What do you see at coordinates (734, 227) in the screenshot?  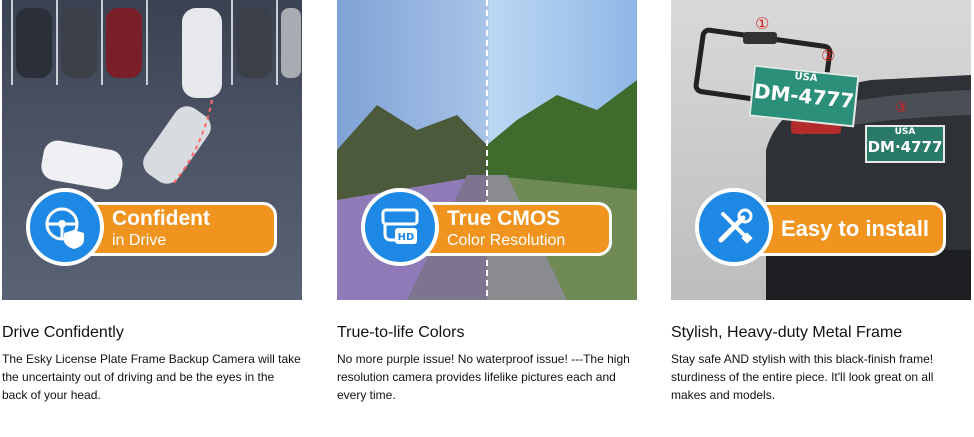 I see `wrench-screwdriver-icon` at bounding box center [734, 227].